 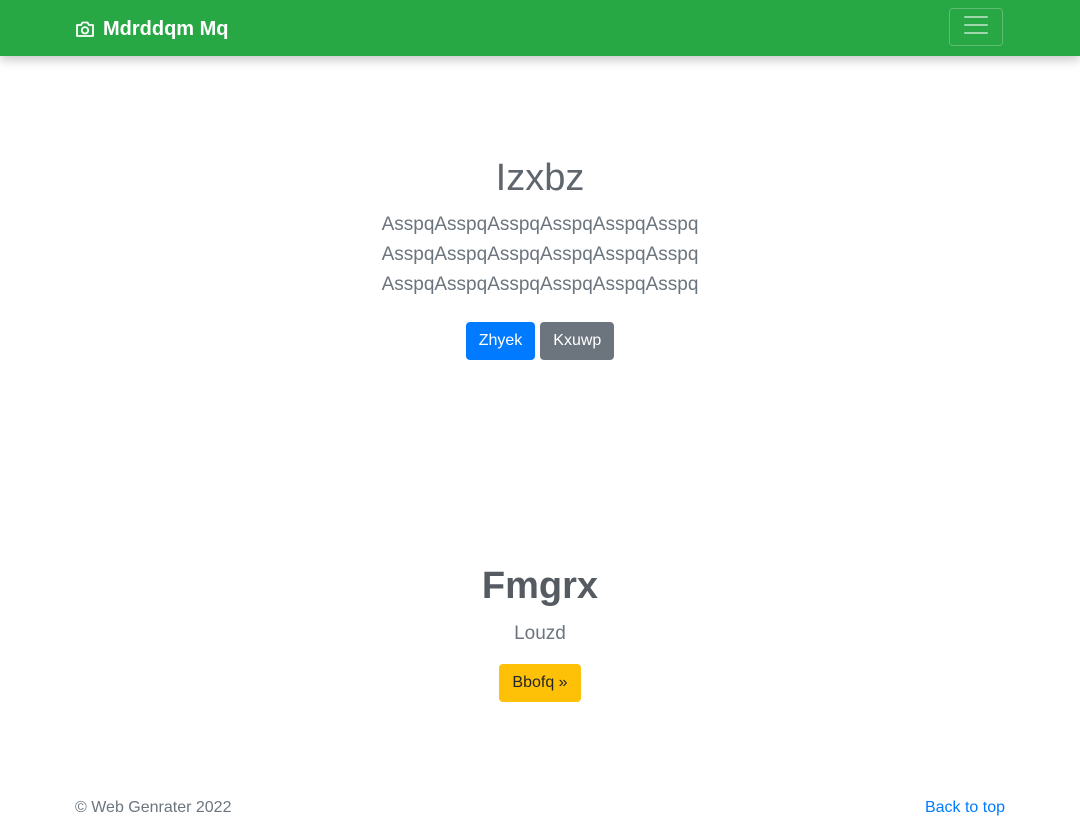 What do you see at coordinates (965, 808) in the screenshot?
I see `back-to-top-link: Back to top` at bounding box center [965, 808].